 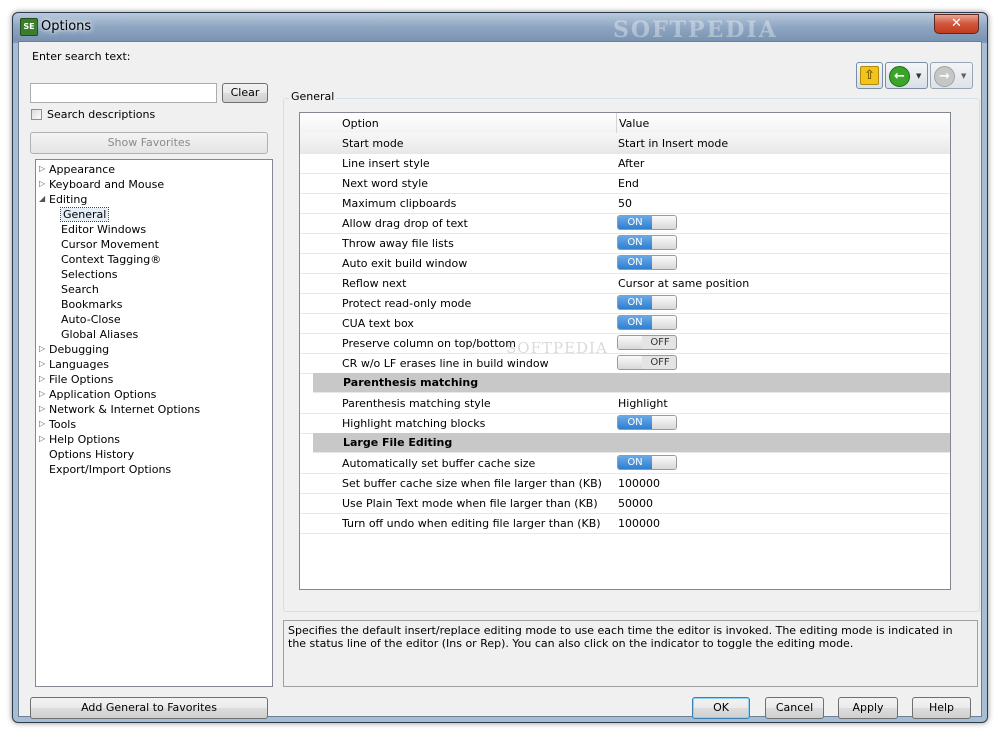 What do you see at coordinates (81, 379) in the screenshot?
I see `tree-item: File Options` at bounding box center [81, 379].